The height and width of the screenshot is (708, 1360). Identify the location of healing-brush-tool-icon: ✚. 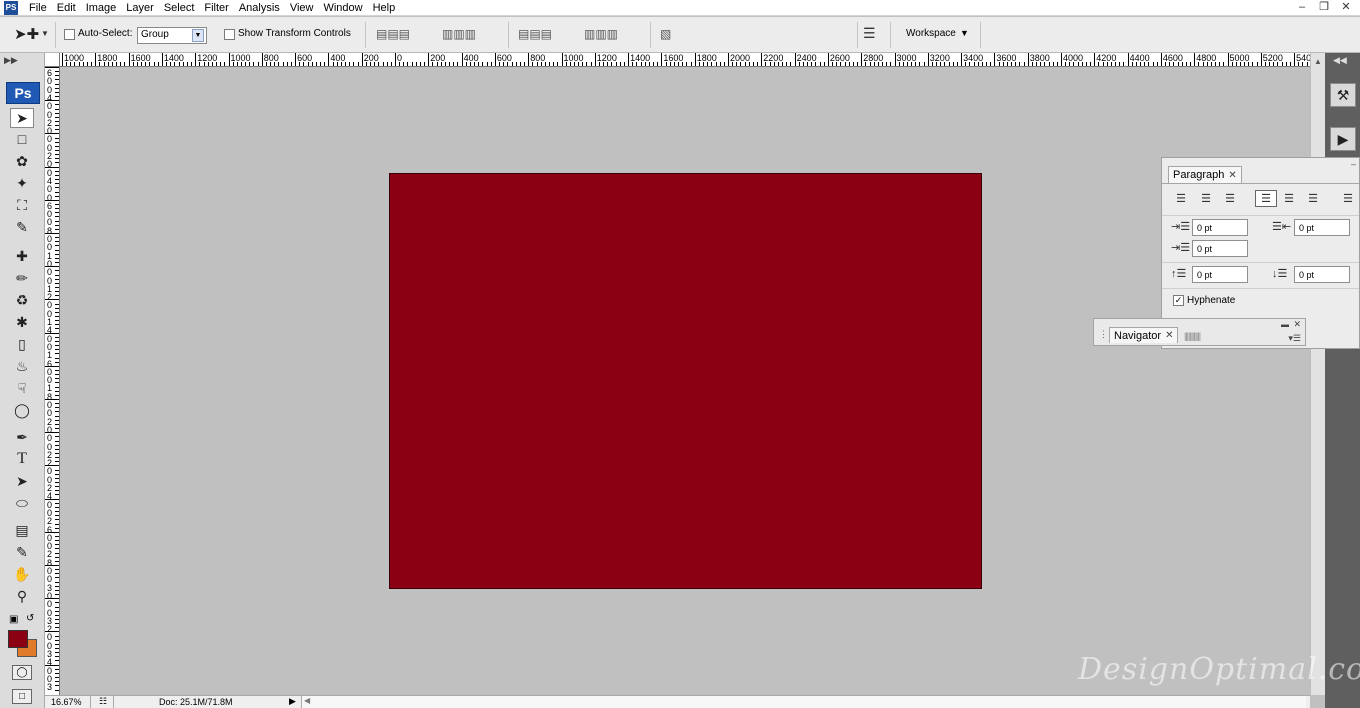
(22, 256).